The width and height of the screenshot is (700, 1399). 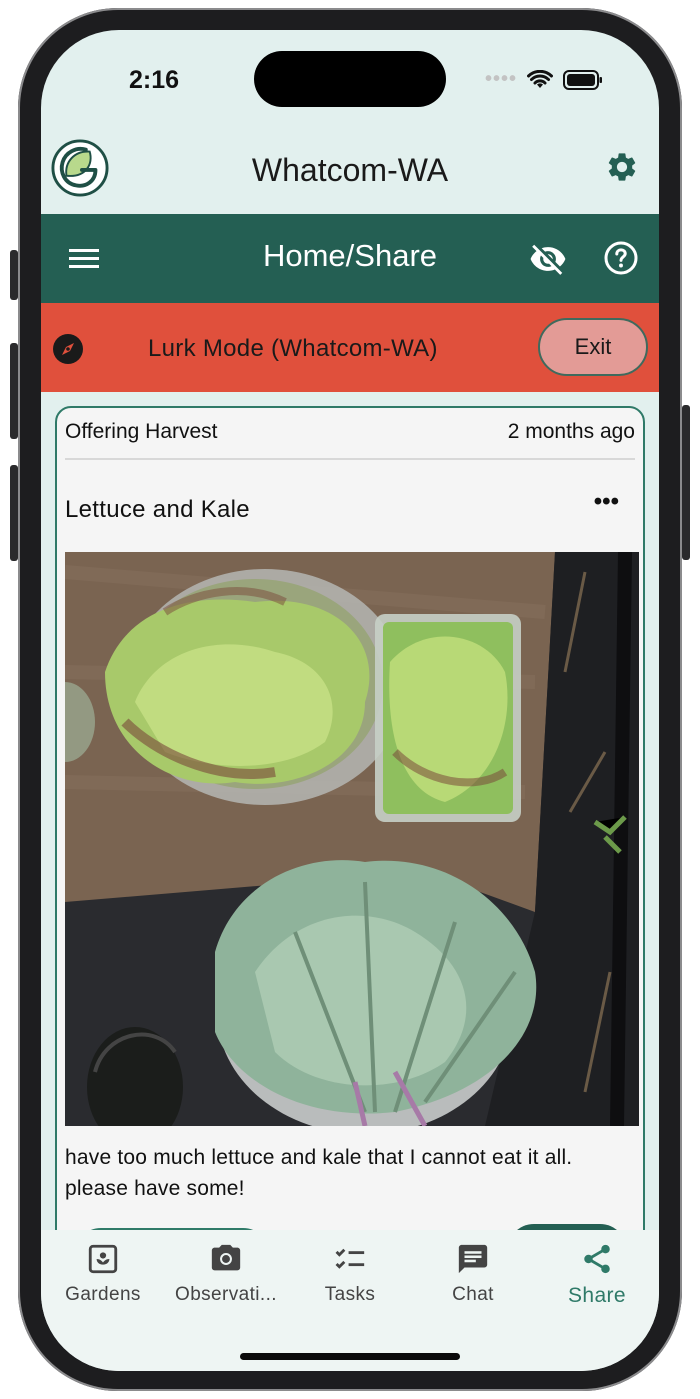 What do you see at coordinates (593, 347) in the screenshot?
I see `exit-button: Exit` at bounding box center [593, 347].